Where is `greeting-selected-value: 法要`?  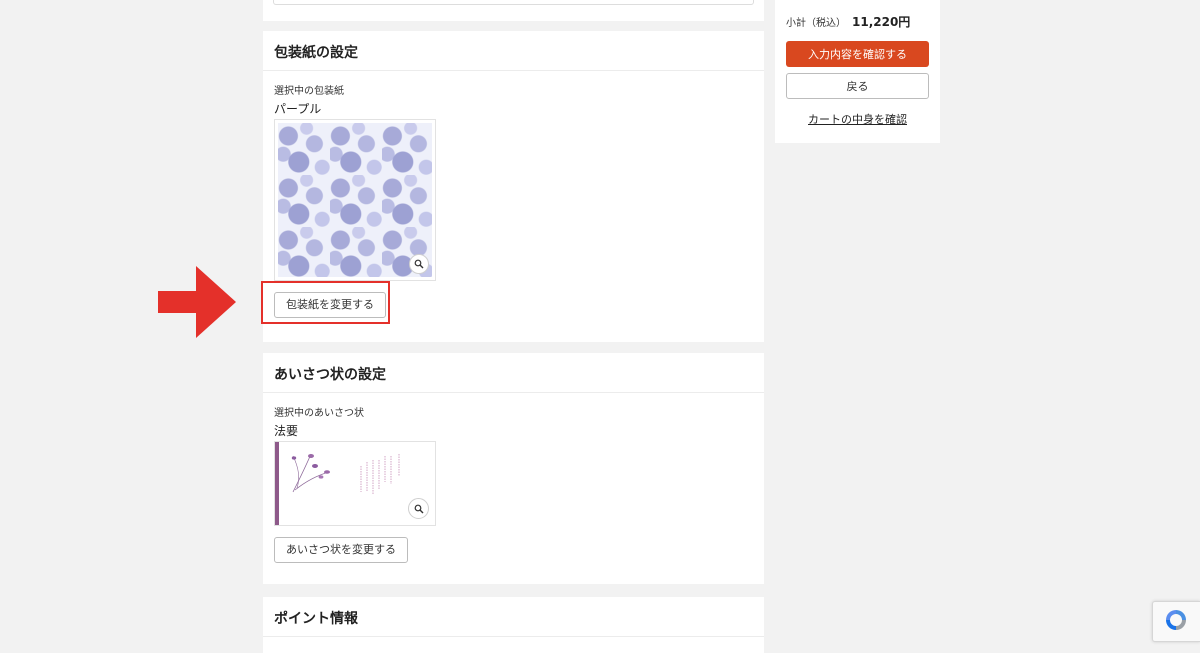 greeting-selected-value: 法要 is located at coordinates (286, 431).